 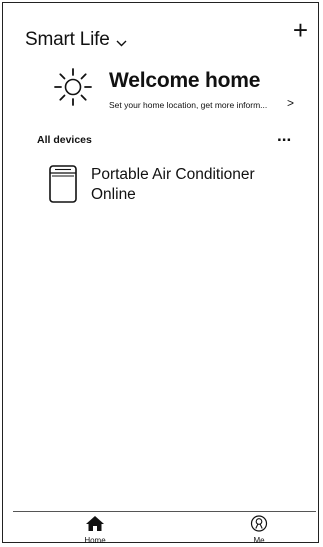 What do you see at coordinates (173, 174) in the screenshot?
I see `device-name: Portable Air Conditioner` at bounding box center [173, 174].